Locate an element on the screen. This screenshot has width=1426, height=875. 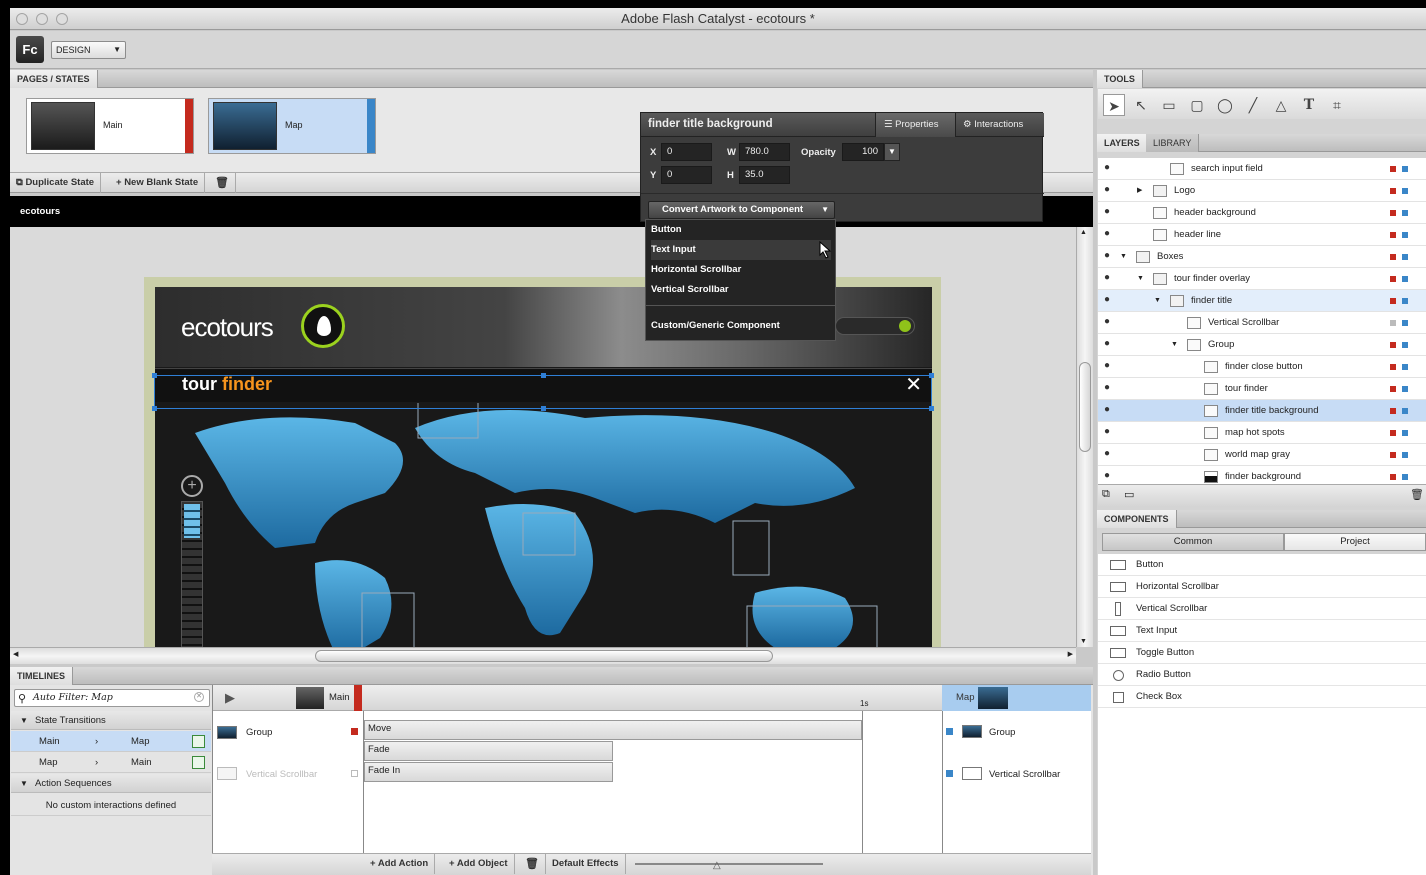
clear-filter-icon: ✕ is located at coordinates (199, 697).